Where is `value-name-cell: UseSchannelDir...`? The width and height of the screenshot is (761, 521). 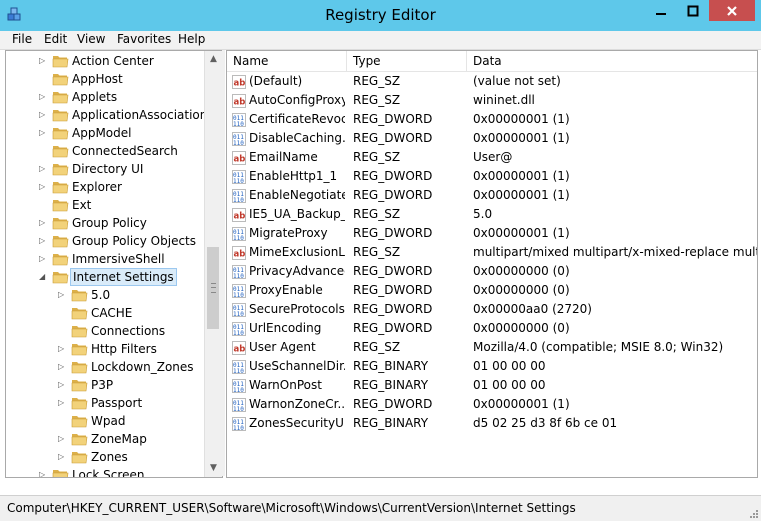
value-name-cell: UseSchannelDir... is located at coordinates (297, 366).